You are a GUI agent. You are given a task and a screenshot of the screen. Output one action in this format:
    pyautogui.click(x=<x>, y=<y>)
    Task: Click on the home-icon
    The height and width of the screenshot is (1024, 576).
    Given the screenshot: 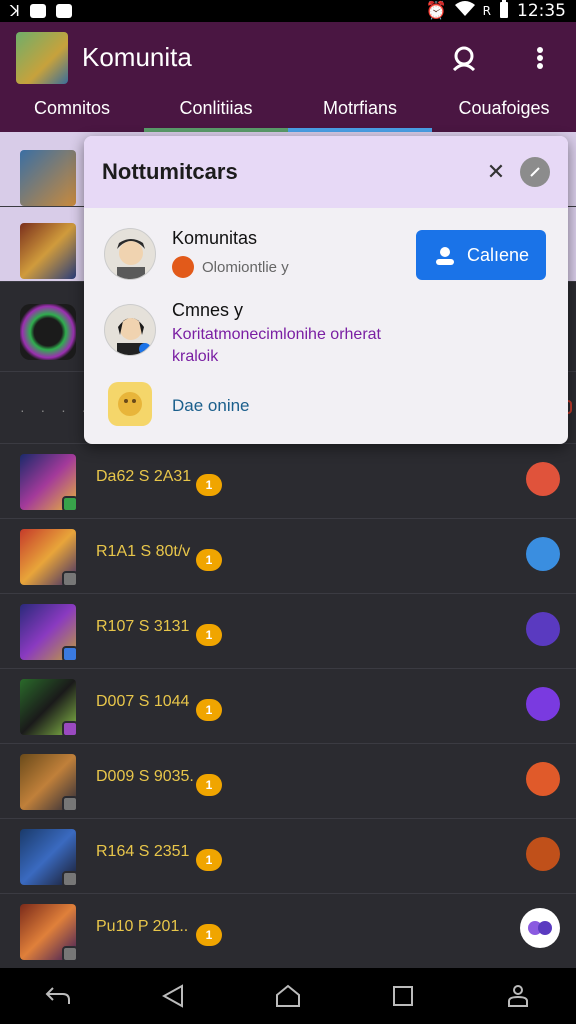 What is the action you would take?
    pyautogui.click(x=288, y=996)
    